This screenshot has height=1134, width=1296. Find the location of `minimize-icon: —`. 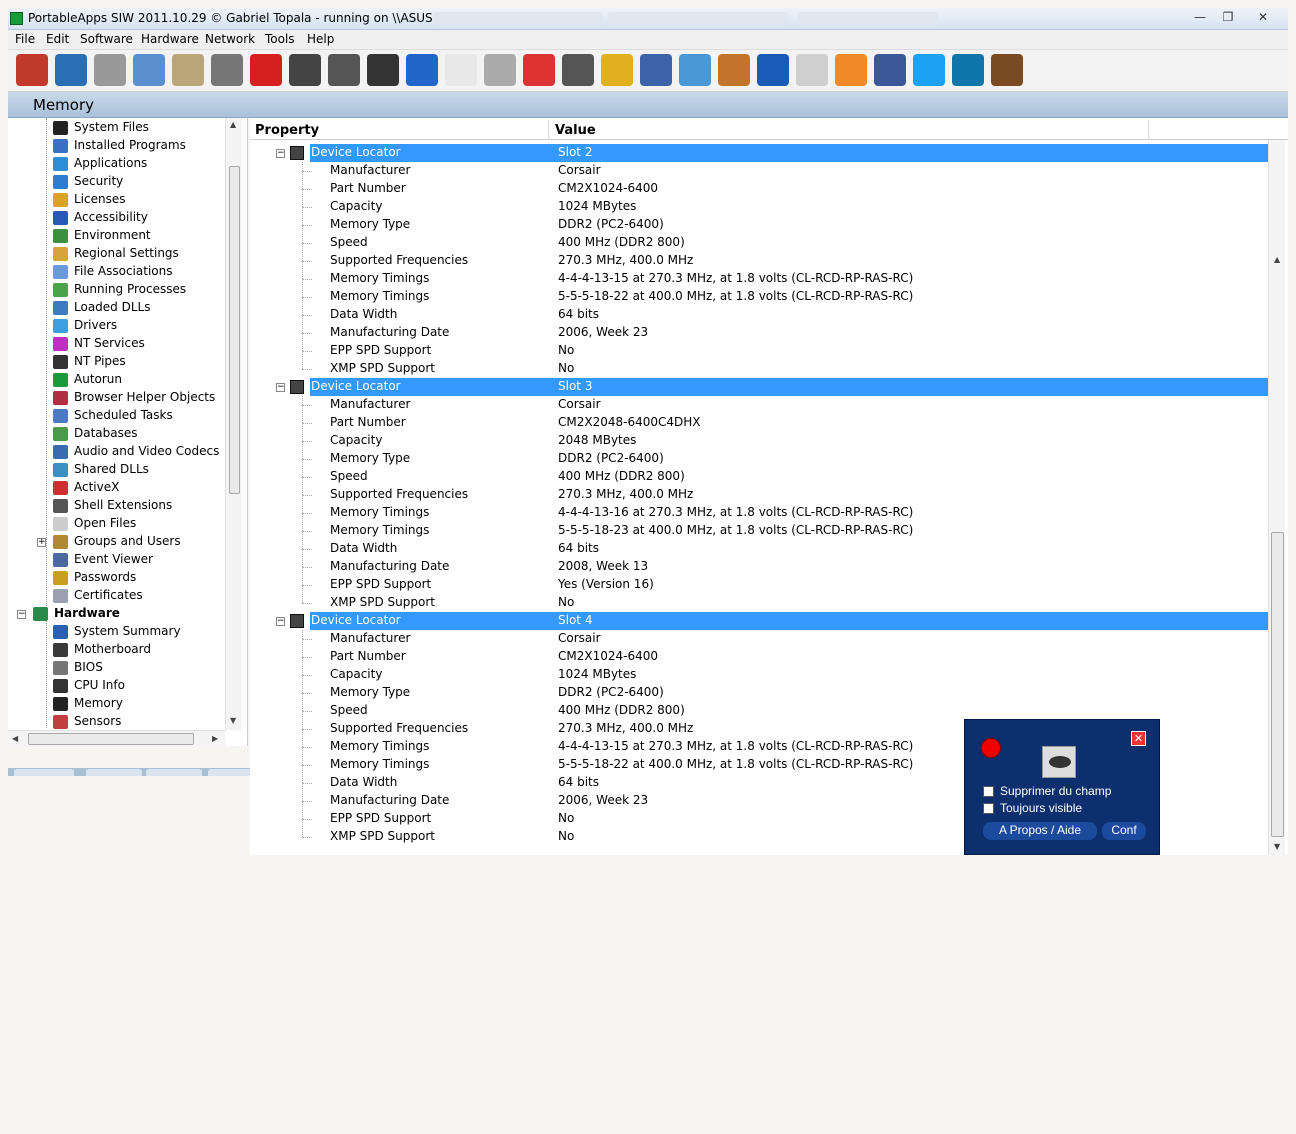

minimize-icon: — is located at coordinates (1200, 17).